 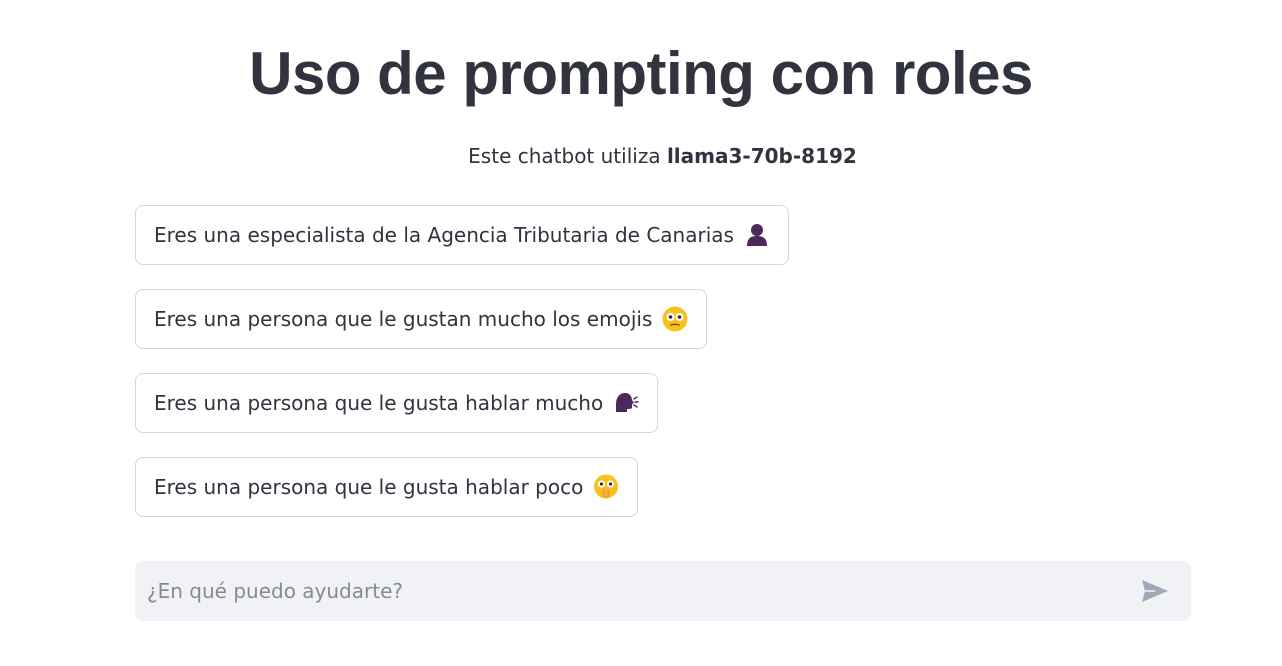 I want to click on person-silhouette-icon, so click(x=757, y=235).